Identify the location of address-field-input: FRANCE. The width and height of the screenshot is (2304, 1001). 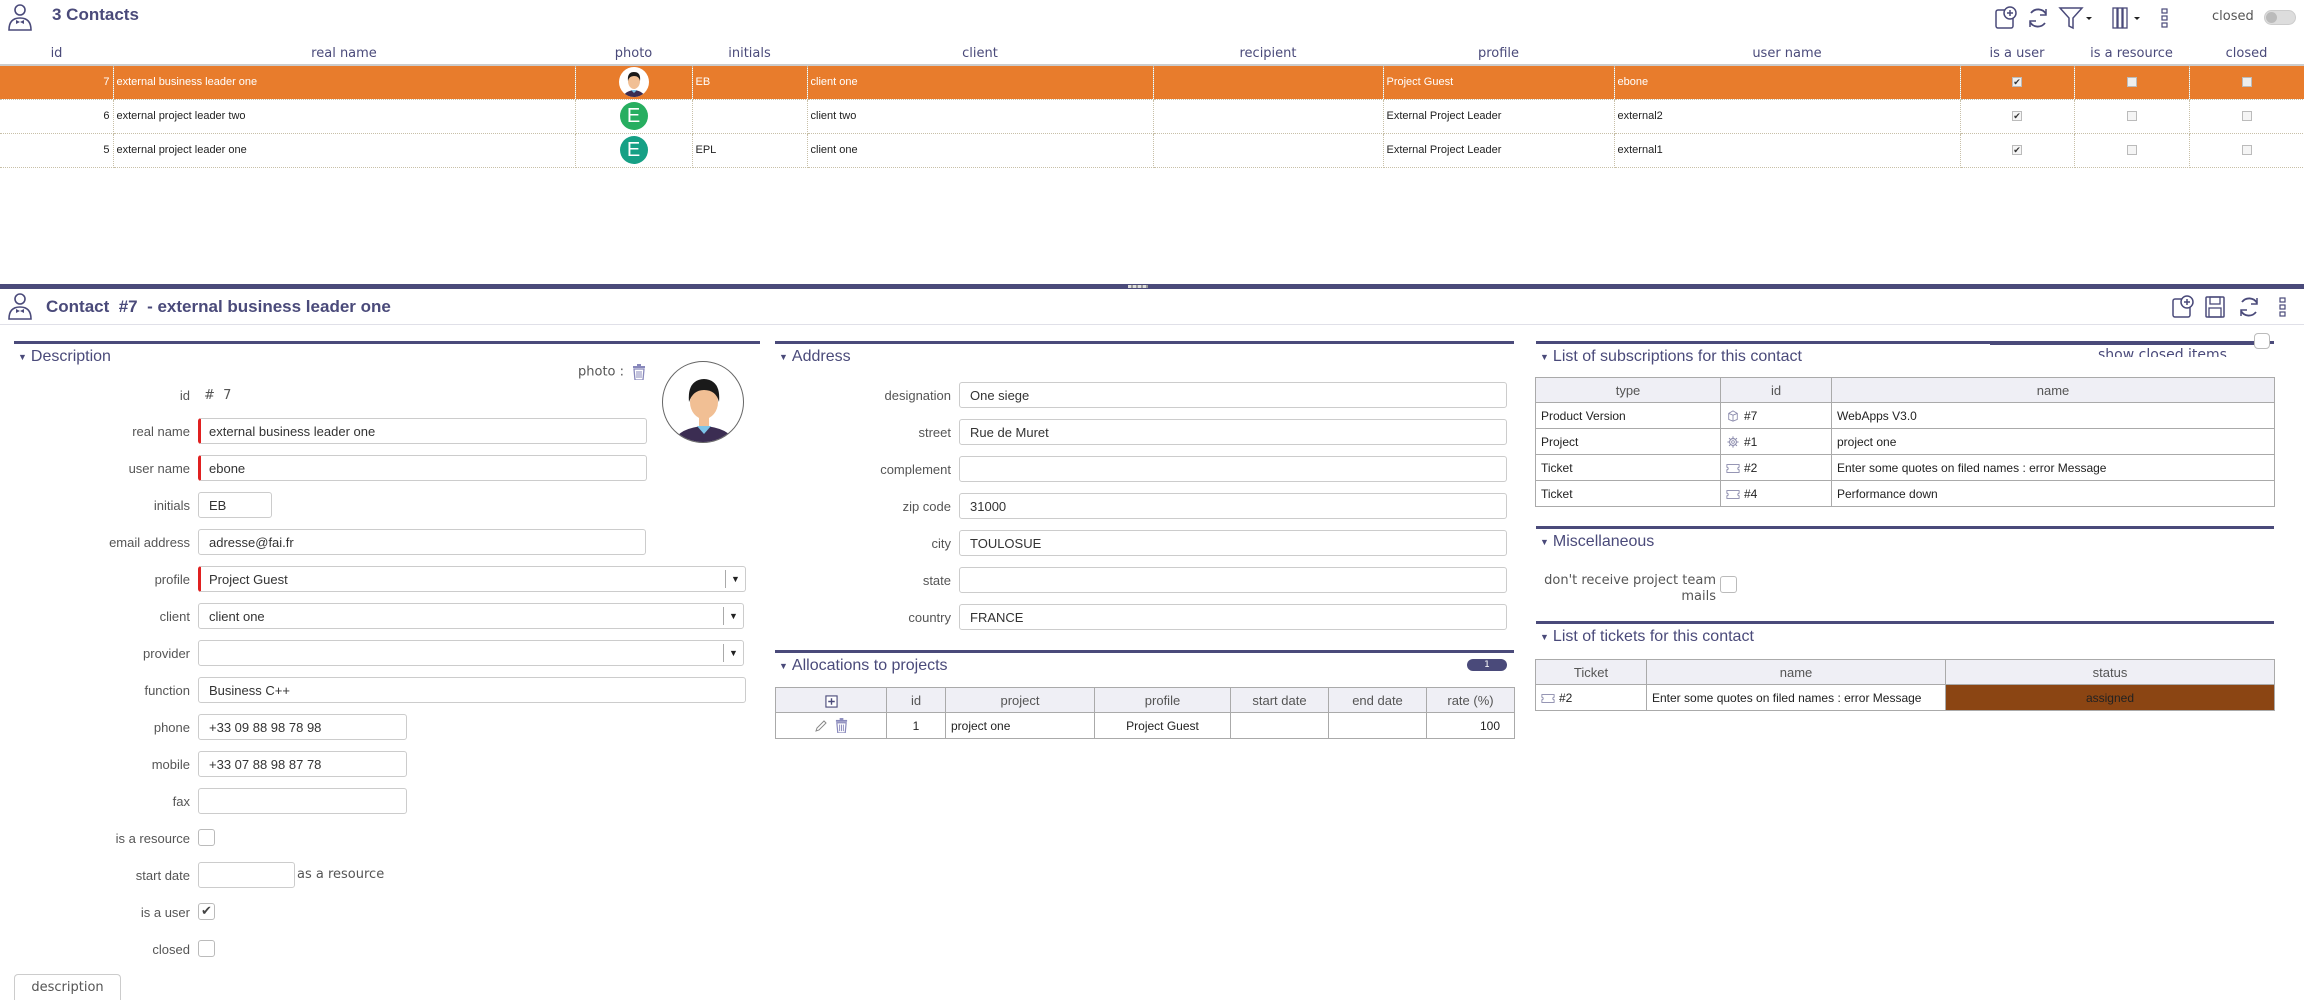
(1233, 617).